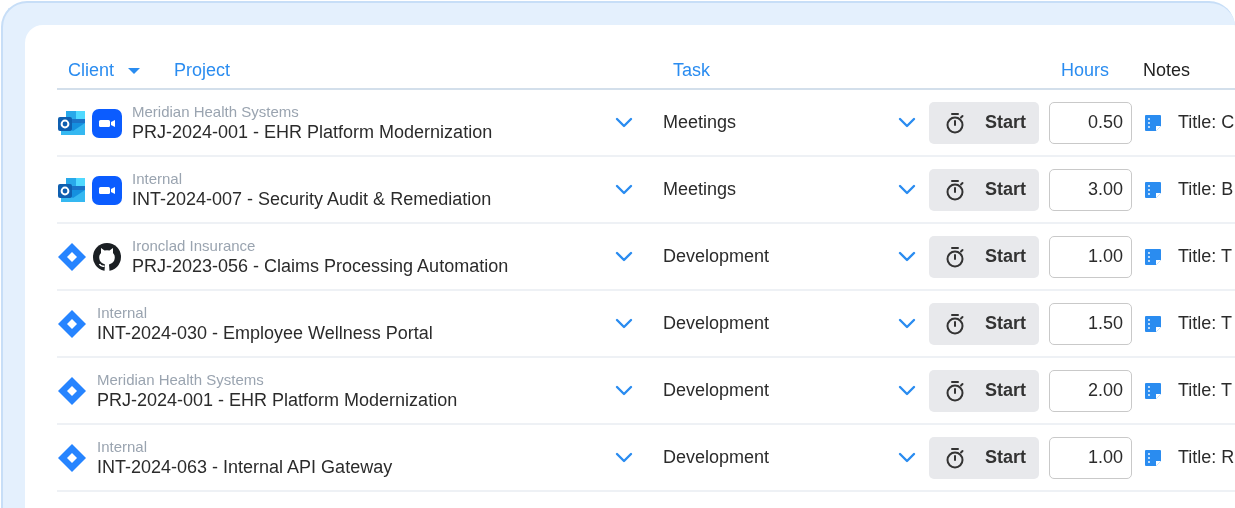 This screenshot has height=508, width=1235. I want to click on cat-icon, so click(107, 256).